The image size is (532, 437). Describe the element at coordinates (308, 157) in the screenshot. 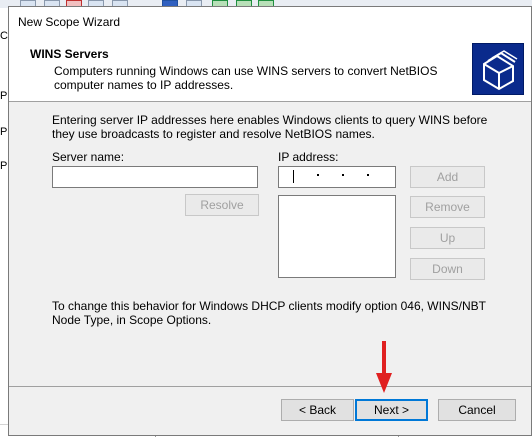

I see `ip-address-label: IP address:` at that location.